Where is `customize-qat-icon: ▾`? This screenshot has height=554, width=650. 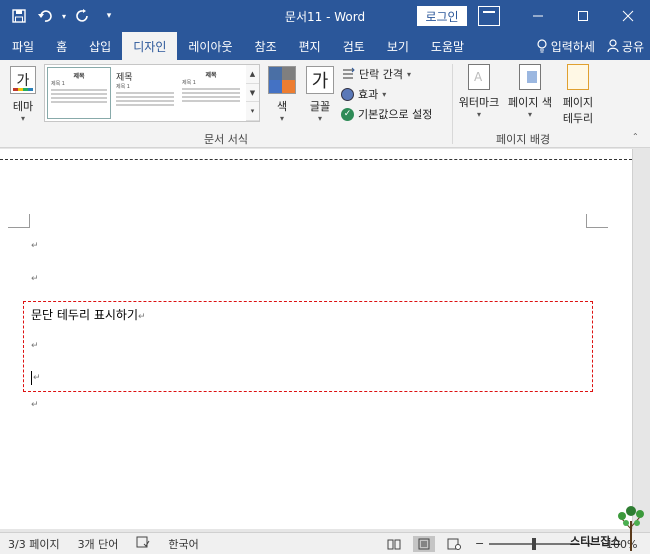
customize-qat-icon: ▾ is located at coordinates (109, 16).